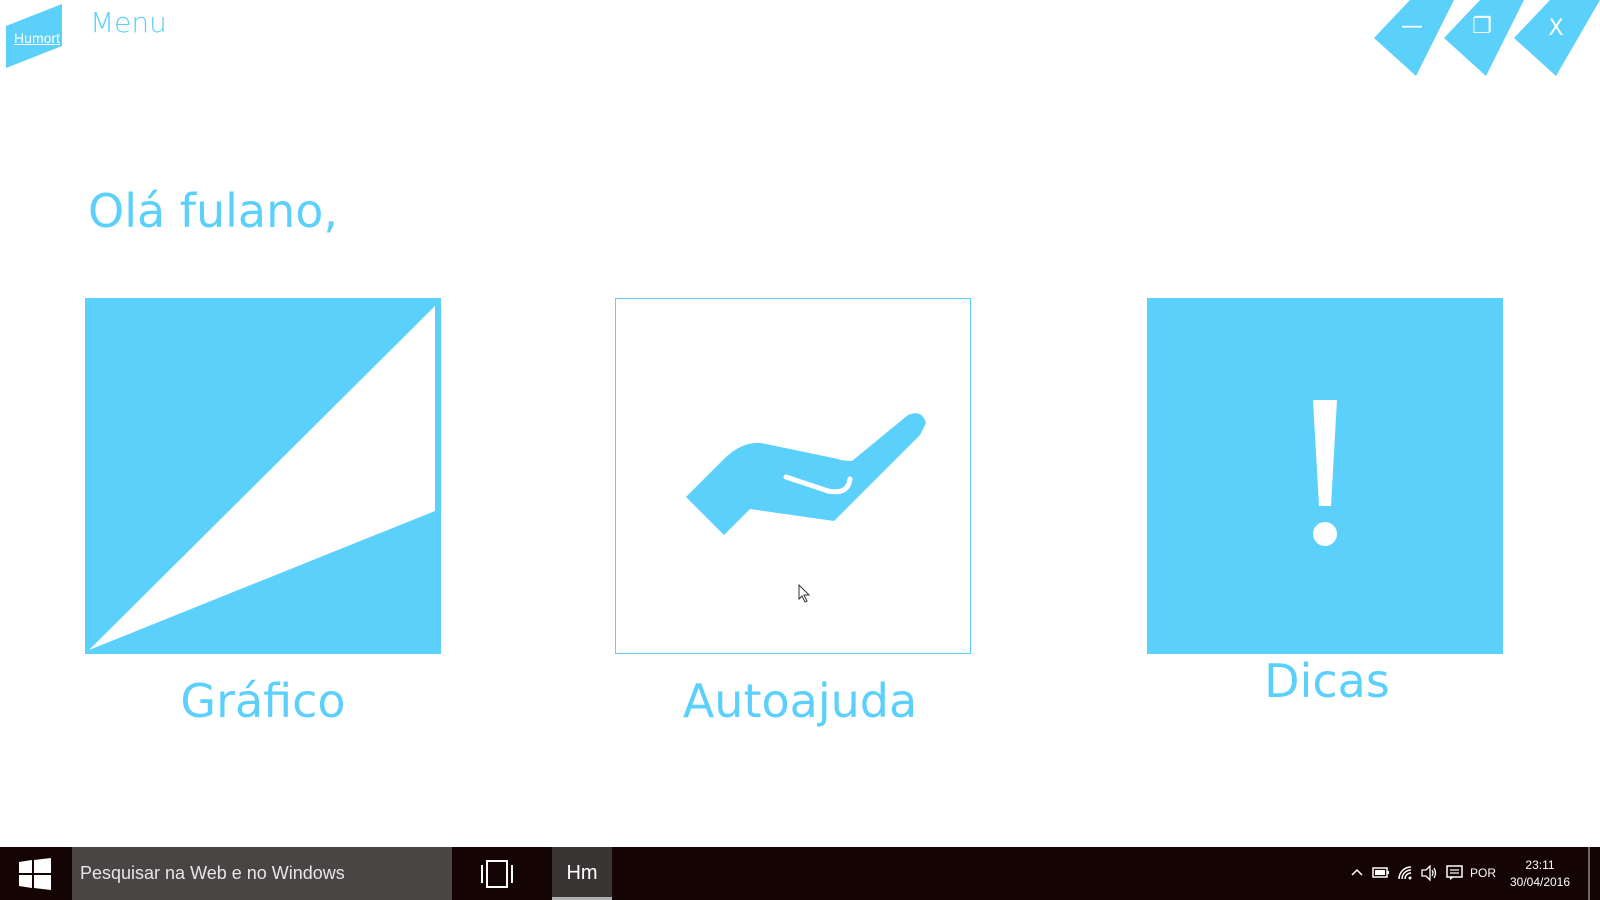  I want to click on minimize-icon: —, so click(1412, 26).